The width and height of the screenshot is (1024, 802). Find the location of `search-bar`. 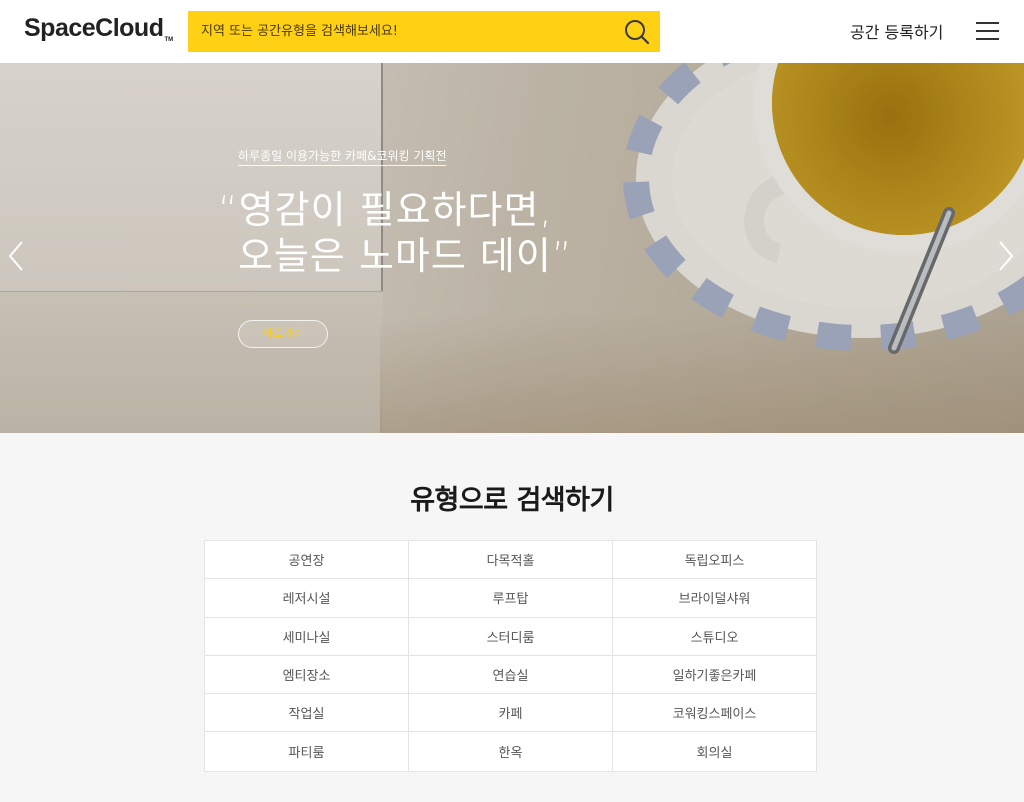

search-bar is located at coordinates (424, 31).